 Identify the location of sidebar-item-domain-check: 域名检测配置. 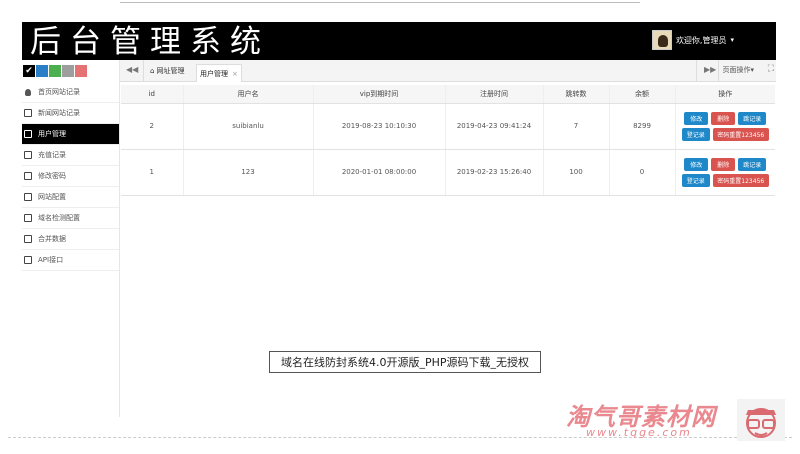
(70, 218).